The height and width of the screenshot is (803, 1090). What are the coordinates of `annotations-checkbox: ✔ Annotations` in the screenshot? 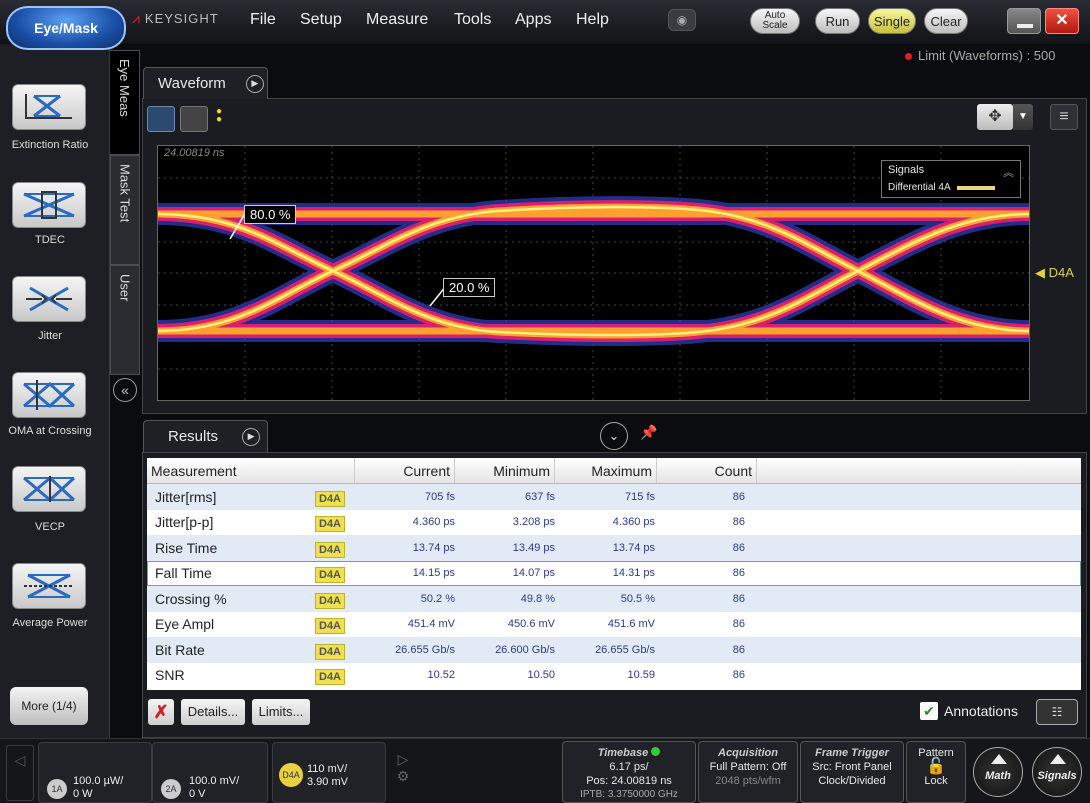 It's located at (969, 711).